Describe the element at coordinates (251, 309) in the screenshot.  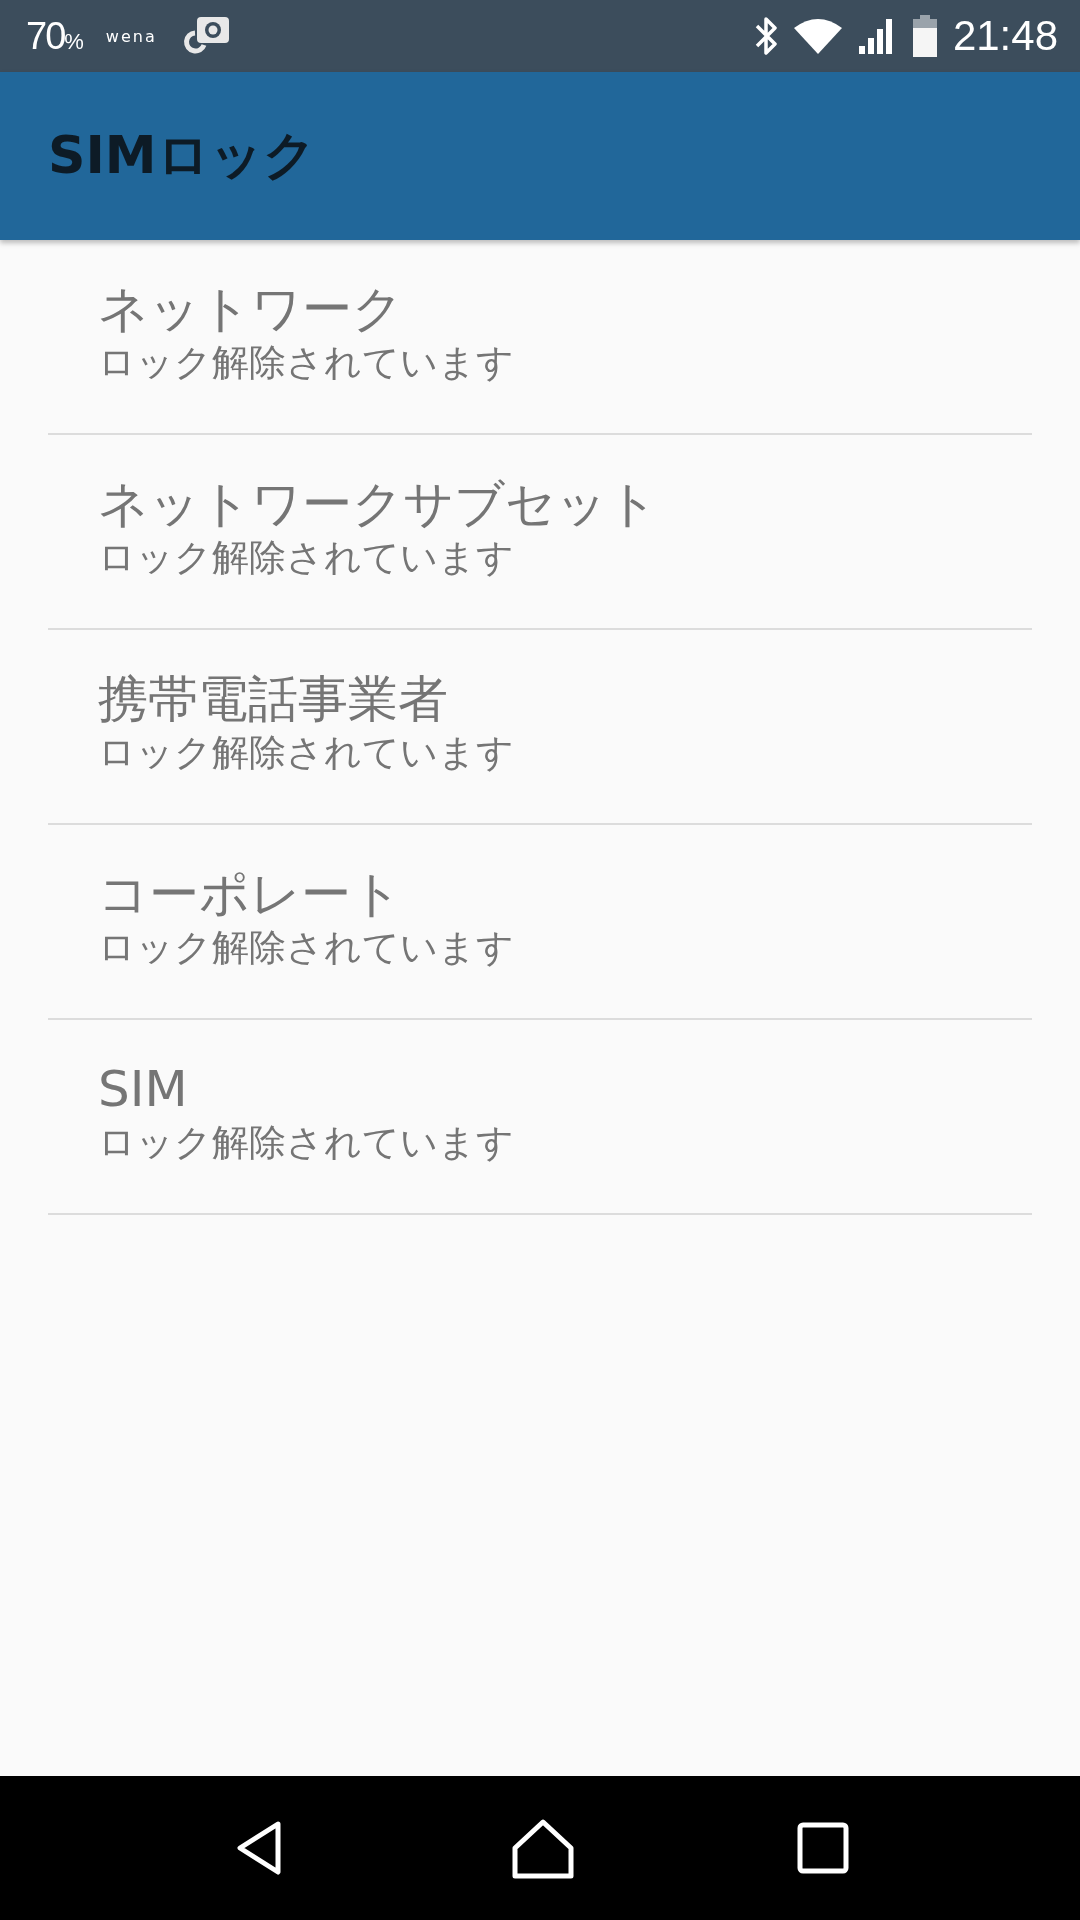
I see `item-title: ネットワーク` at that location.